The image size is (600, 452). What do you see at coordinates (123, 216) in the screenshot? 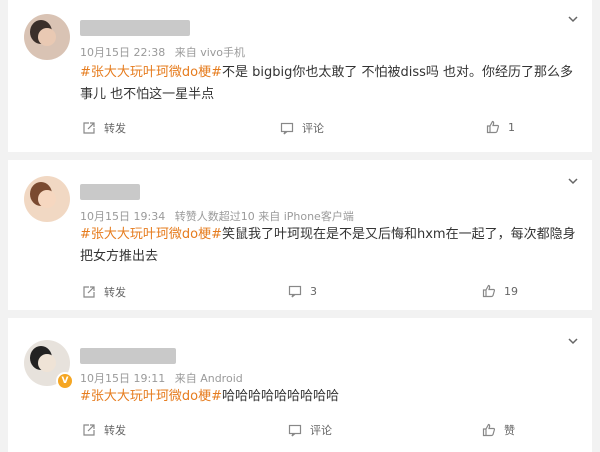
I see `comment-date: 10月15日 19:34` at bounding box center [123, 216].